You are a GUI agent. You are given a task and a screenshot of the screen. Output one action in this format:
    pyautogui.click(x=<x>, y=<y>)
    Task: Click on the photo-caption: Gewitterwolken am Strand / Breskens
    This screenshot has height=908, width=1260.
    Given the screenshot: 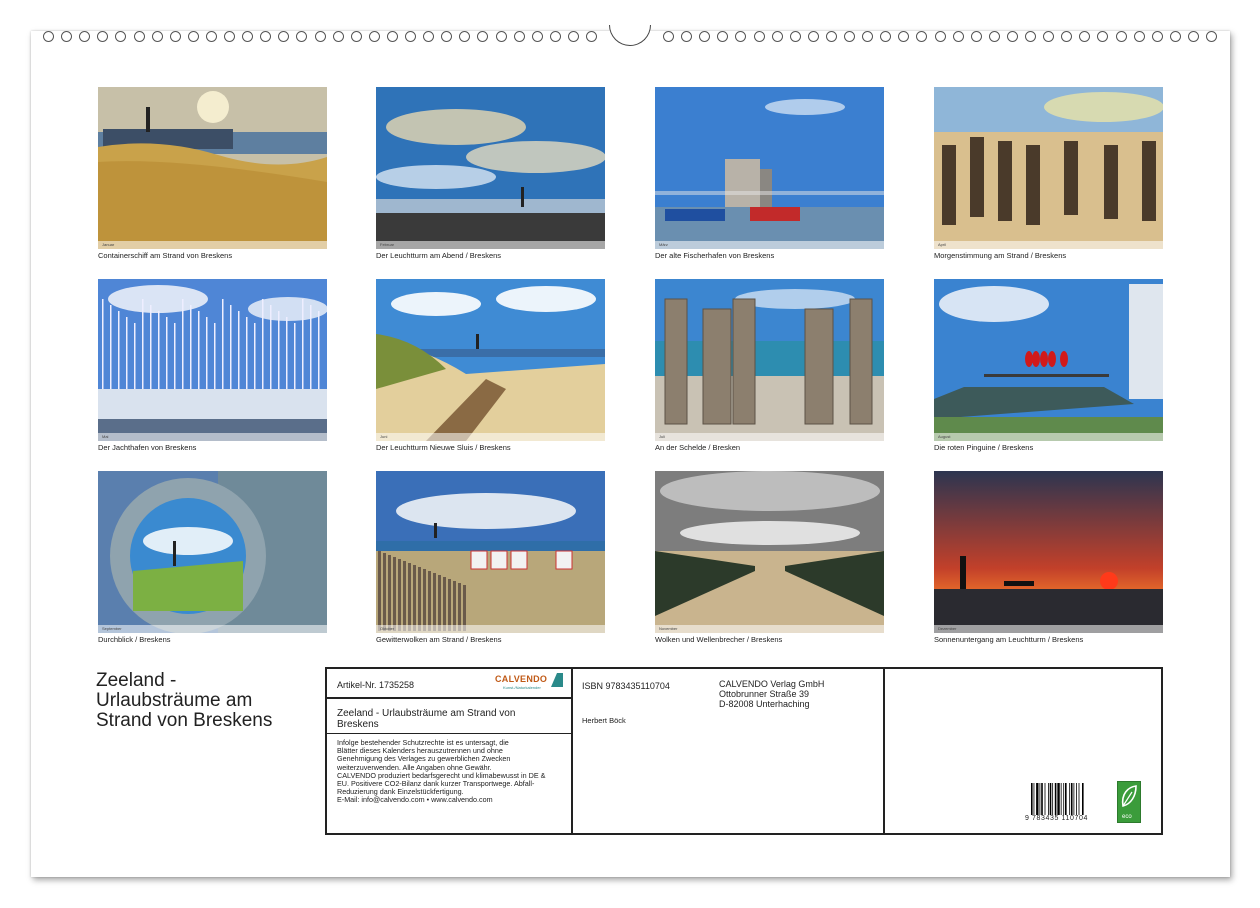 What is the action you would take?
    pyautogui.click(x=439, y=639)
    